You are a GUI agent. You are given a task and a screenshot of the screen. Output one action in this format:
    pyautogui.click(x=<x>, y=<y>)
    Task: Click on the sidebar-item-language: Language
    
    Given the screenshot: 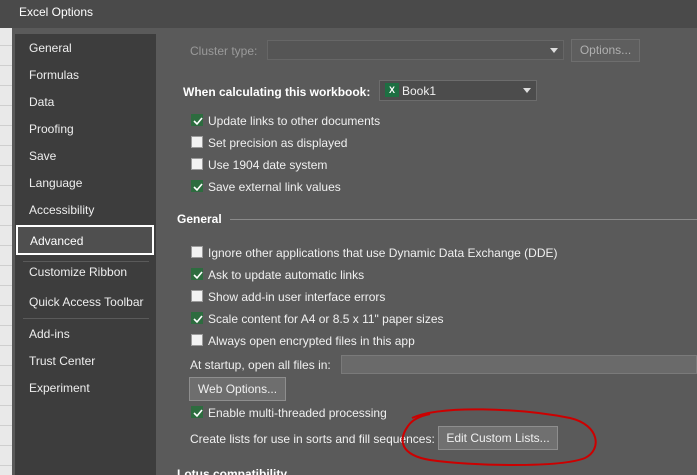 What is the action you would take?
    pyautogui.click(x=84, y=183)
    